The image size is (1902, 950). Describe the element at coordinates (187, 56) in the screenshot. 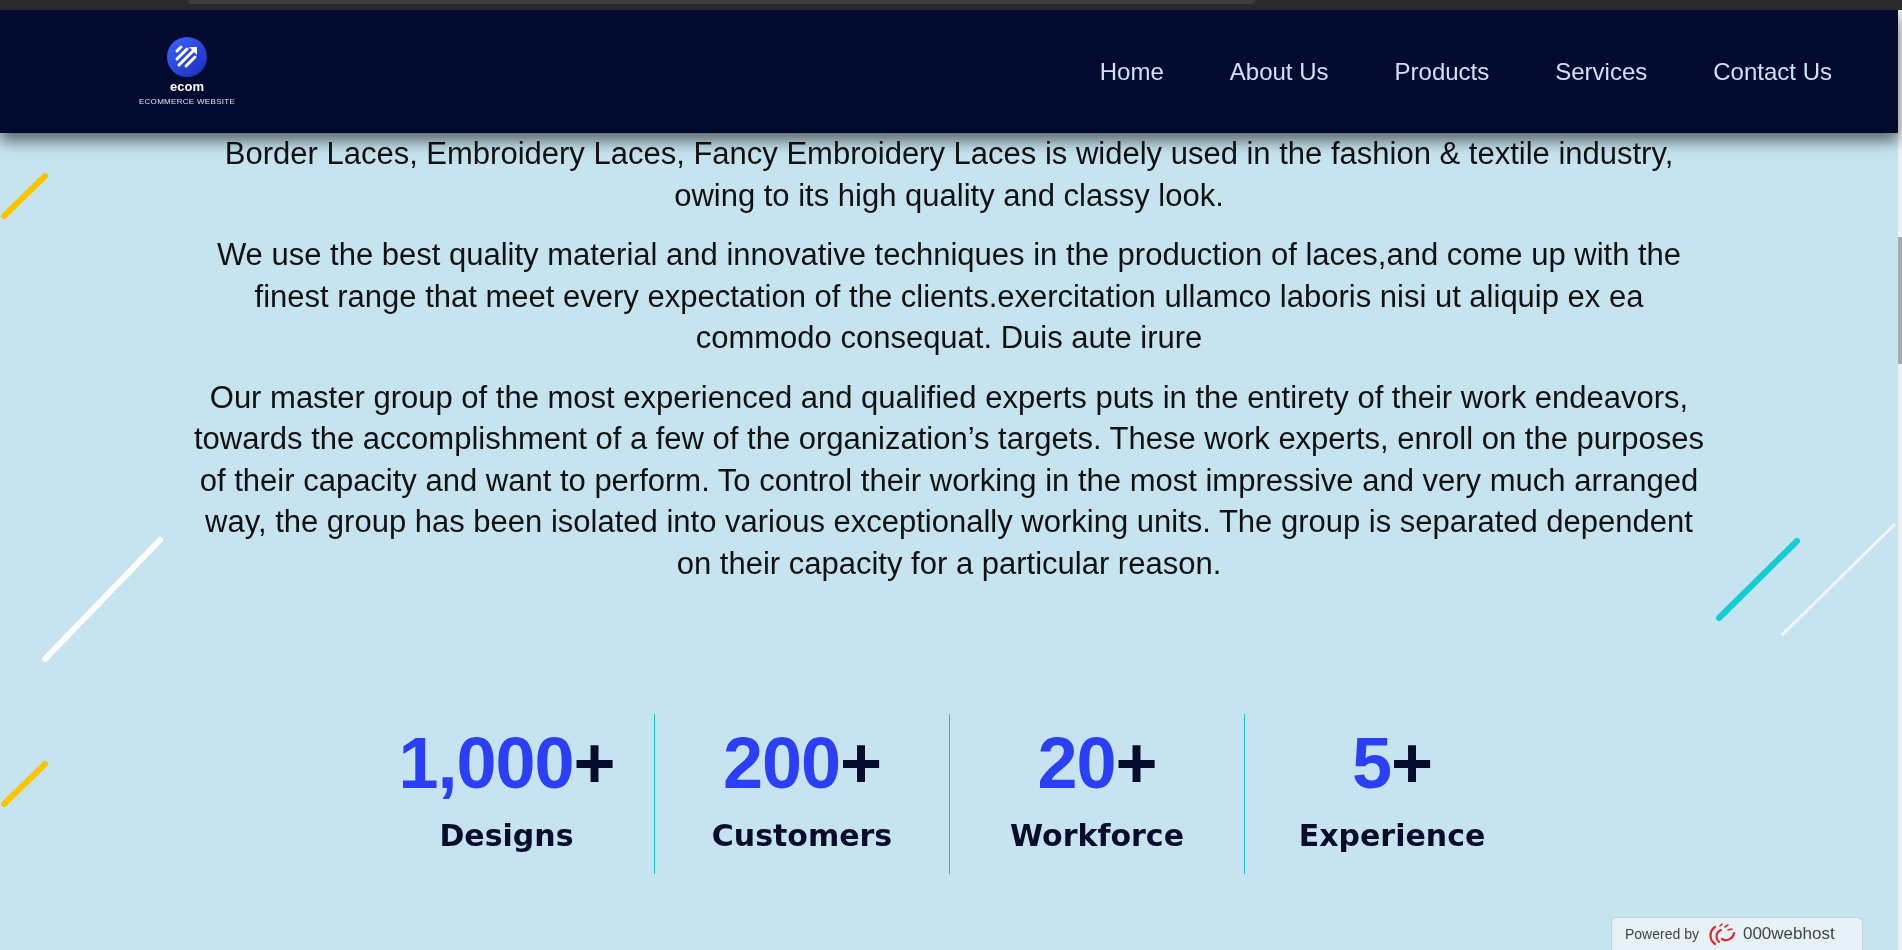

I see `logo-icon` at that location.